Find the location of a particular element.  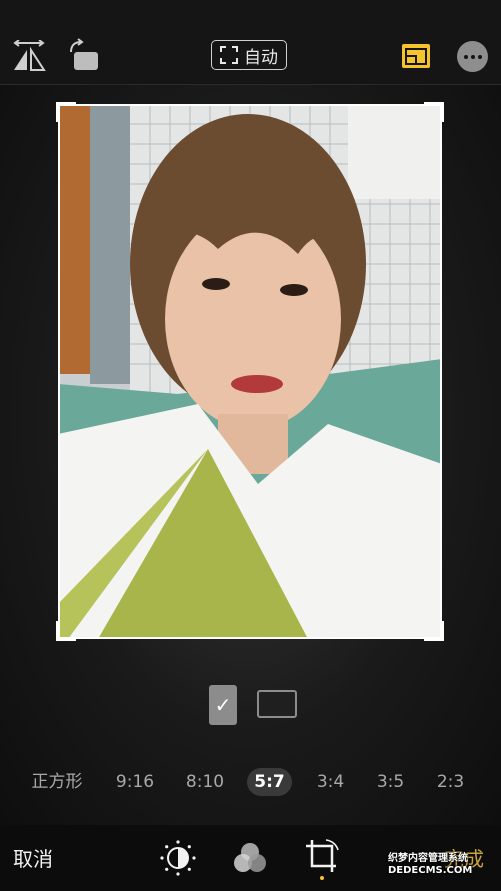

adjust-dial-icon is located at coordinates (178, 858).